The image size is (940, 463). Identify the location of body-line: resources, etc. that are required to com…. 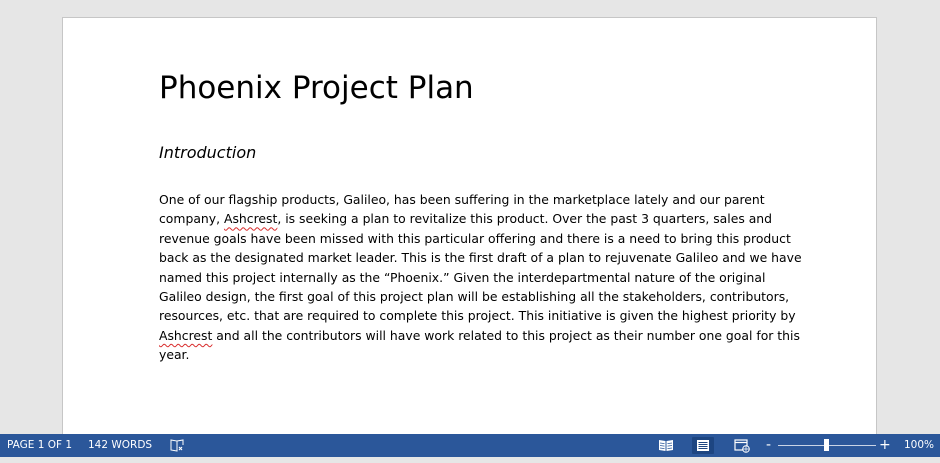
(479, 315).